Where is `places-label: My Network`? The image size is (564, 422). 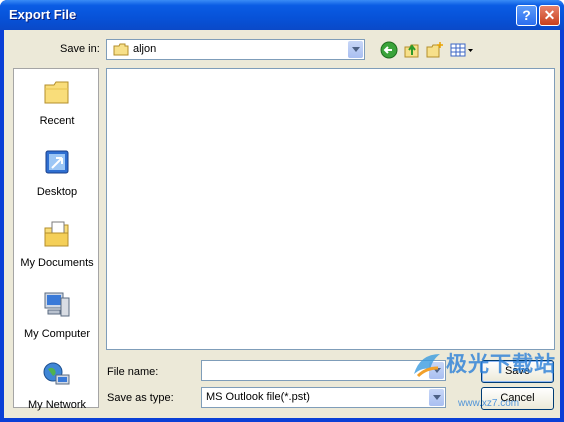 places-label: My Network is located at coordinates (57, 405).